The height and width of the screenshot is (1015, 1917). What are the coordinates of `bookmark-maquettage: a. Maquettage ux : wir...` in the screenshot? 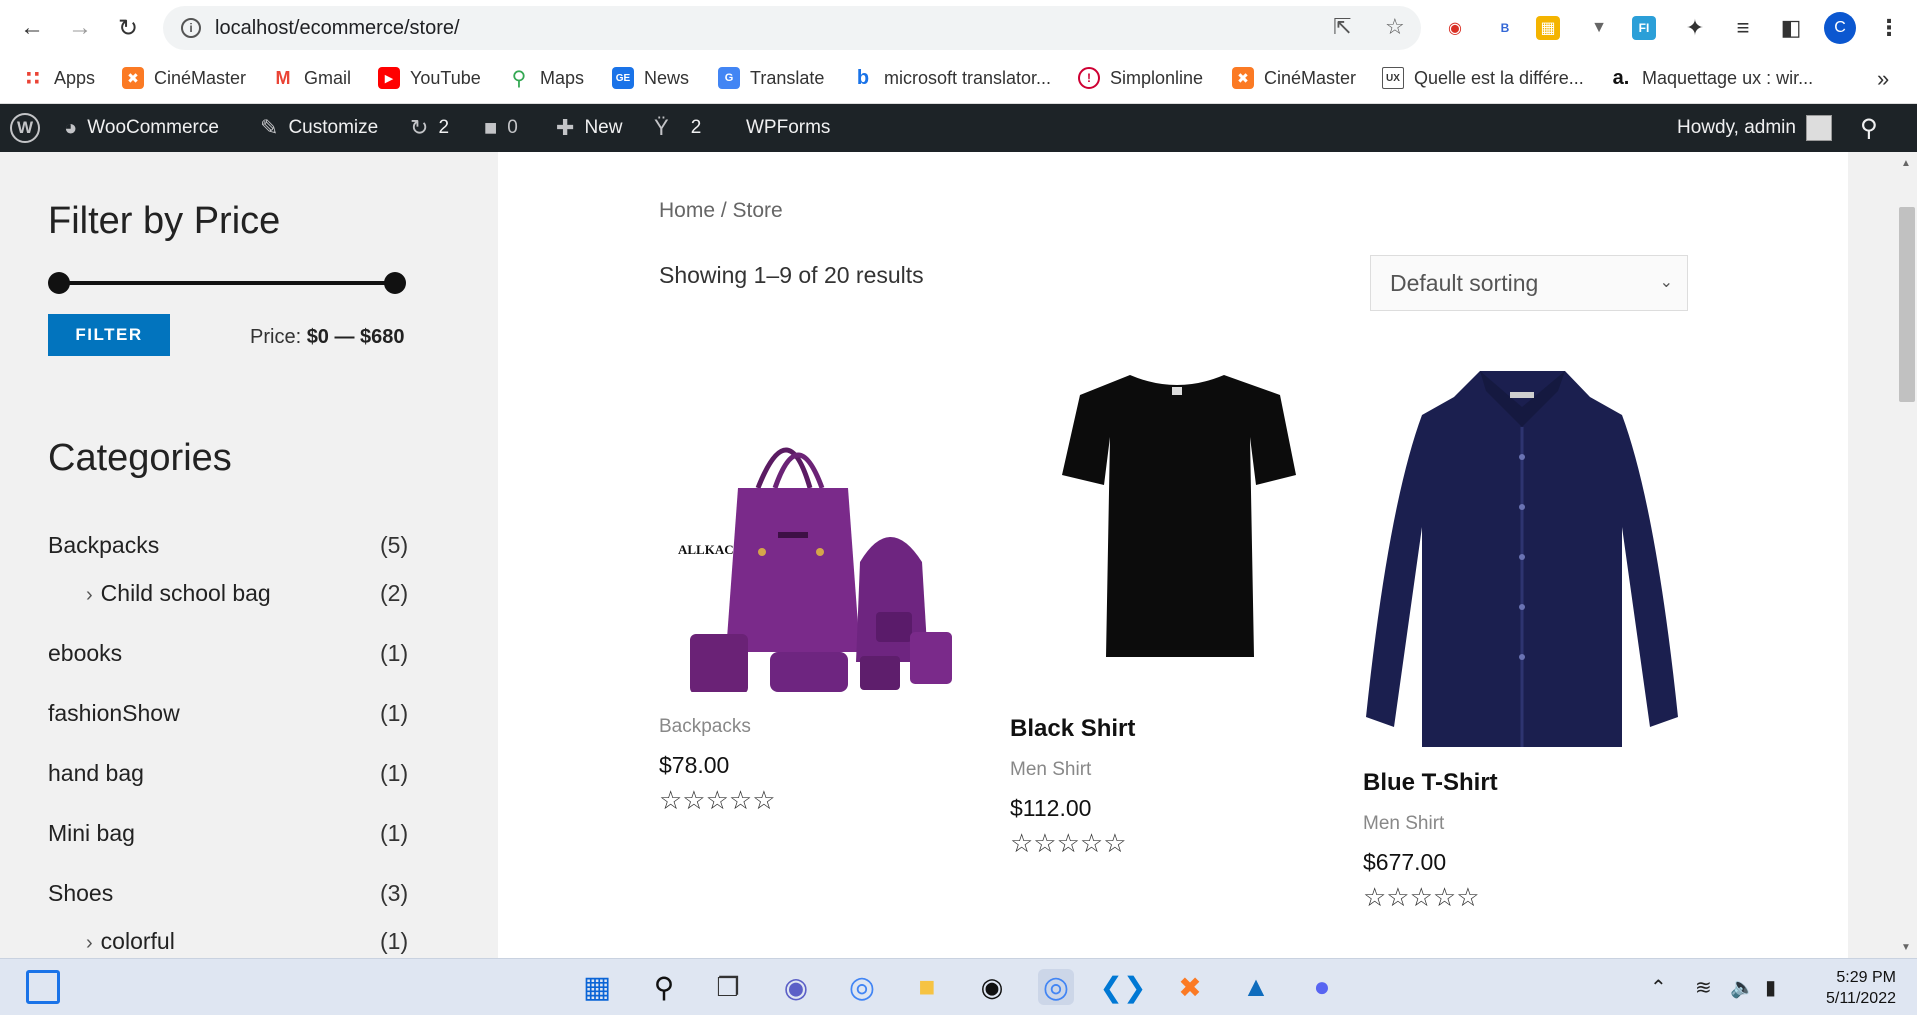 It's located at (1711, 78).